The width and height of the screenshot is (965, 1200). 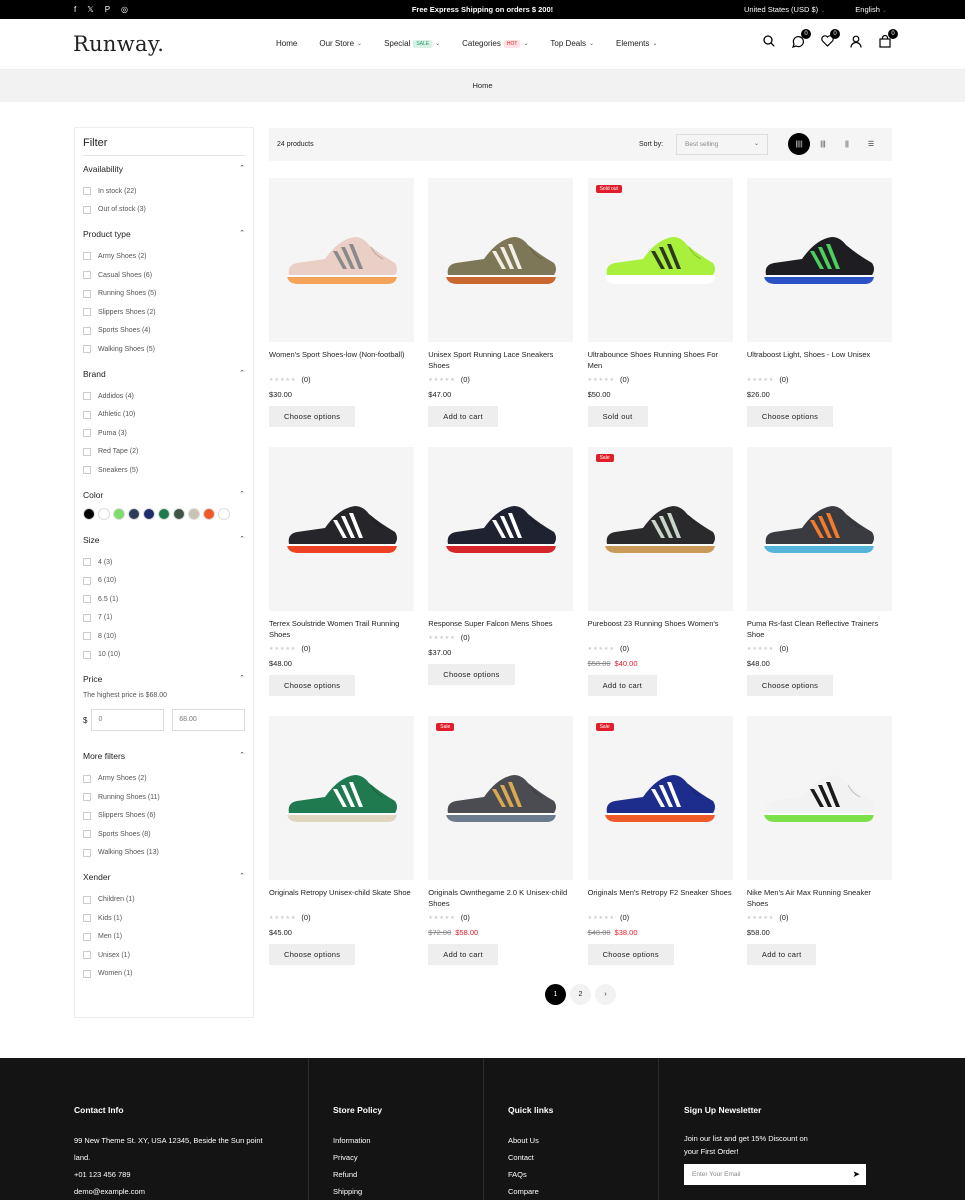 I want to click on filter-option: Running Shoes (11), so click(x=164, y=797).